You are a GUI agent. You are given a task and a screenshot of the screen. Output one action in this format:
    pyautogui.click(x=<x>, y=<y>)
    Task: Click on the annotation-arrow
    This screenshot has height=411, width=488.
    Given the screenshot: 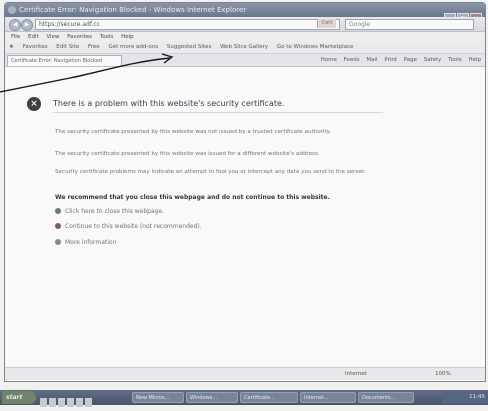 What is the action you would take?
    pyautogui.click(x=87, y=73)
    